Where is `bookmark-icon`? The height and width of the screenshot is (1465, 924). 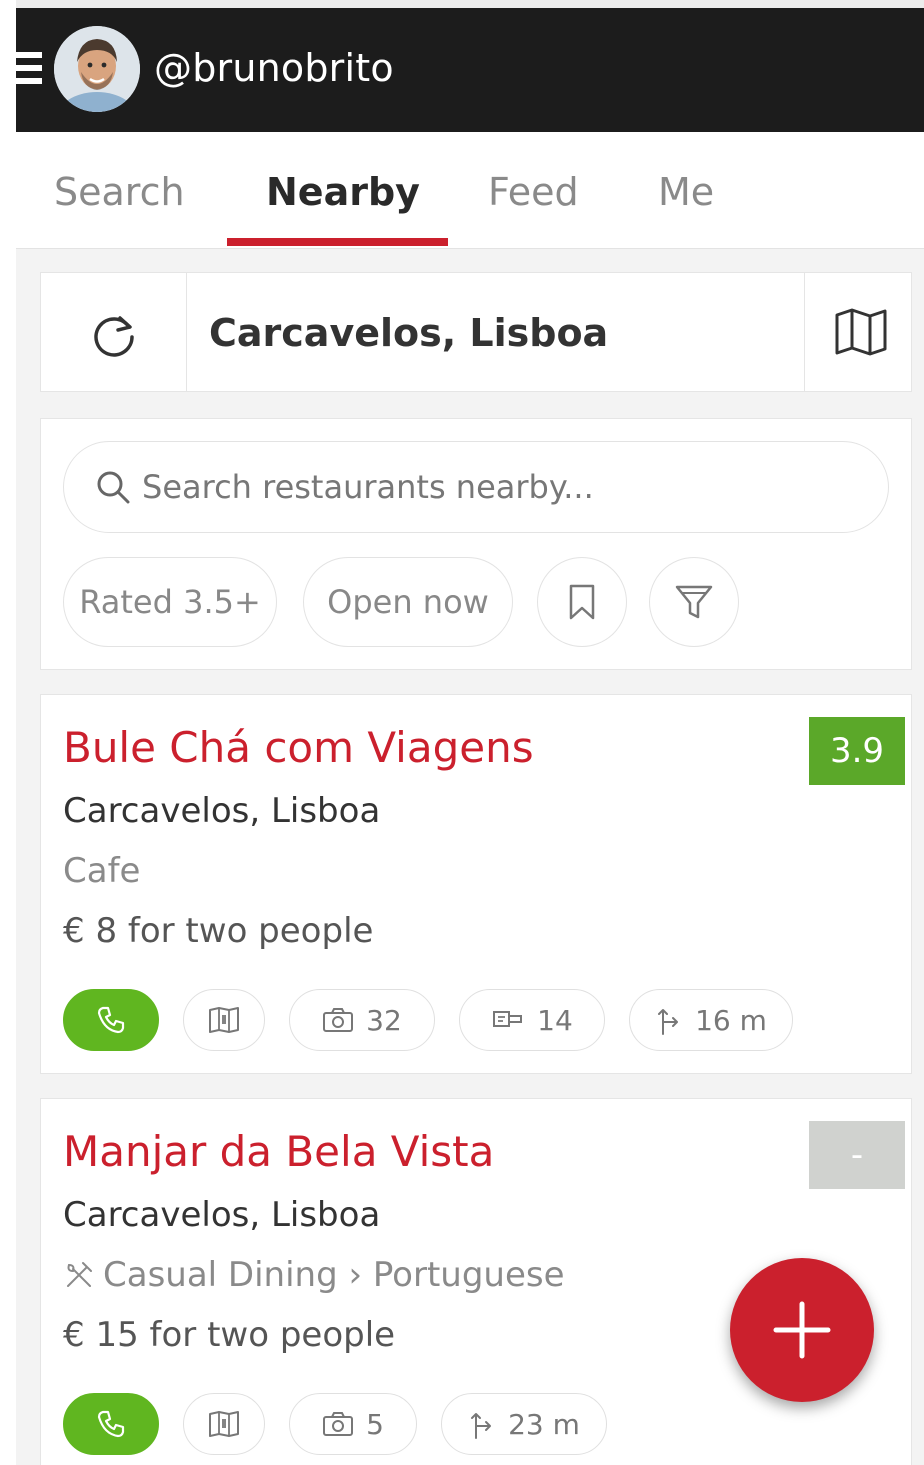 bookmark-icon is located at coordinates (582, 602).